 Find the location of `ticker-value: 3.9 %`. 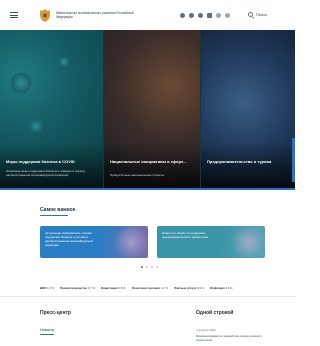

ticker-value: 3.9 % is located at coordinates (229, 288).